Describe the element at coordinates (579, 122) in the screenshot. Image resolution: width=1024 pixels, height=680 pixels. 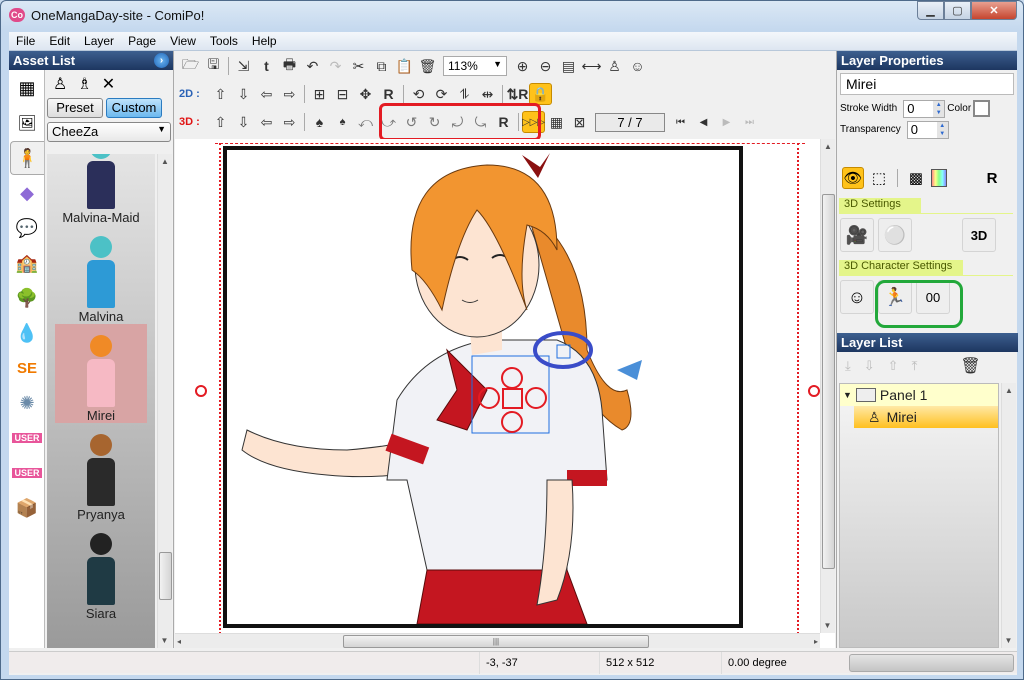
I see `delete-panel-icon: ⊠` at that location.